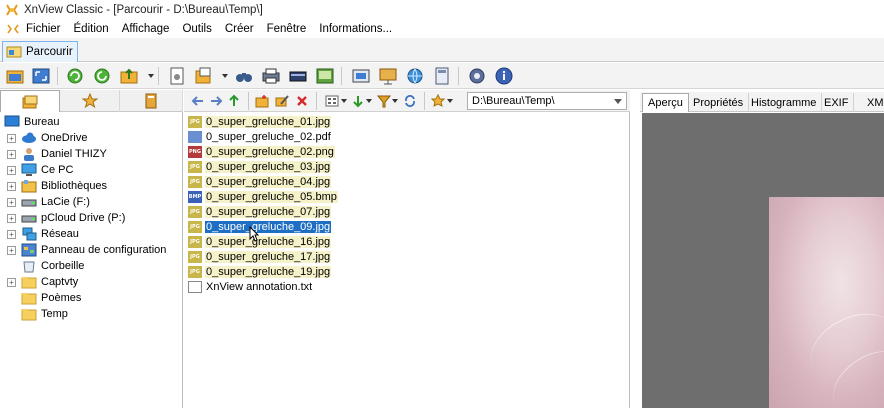  I want to click on path-combo-box: D:\Bureau\Temp\, so click(547, 101).